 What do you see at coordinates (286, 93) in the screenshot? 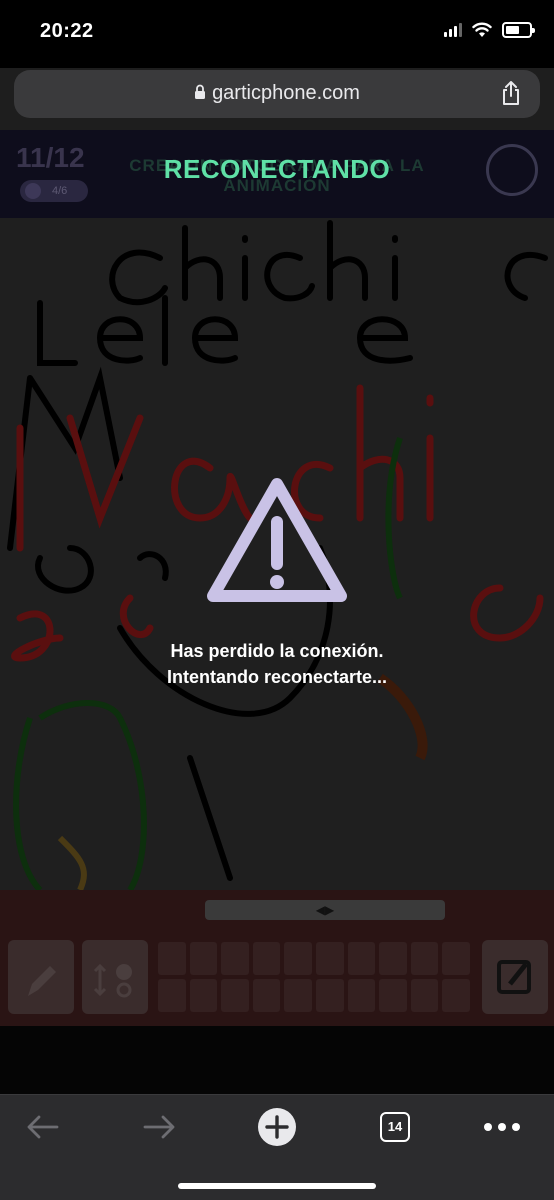
I see `url-text: garticphone.com` at bounding box center [286, 93].